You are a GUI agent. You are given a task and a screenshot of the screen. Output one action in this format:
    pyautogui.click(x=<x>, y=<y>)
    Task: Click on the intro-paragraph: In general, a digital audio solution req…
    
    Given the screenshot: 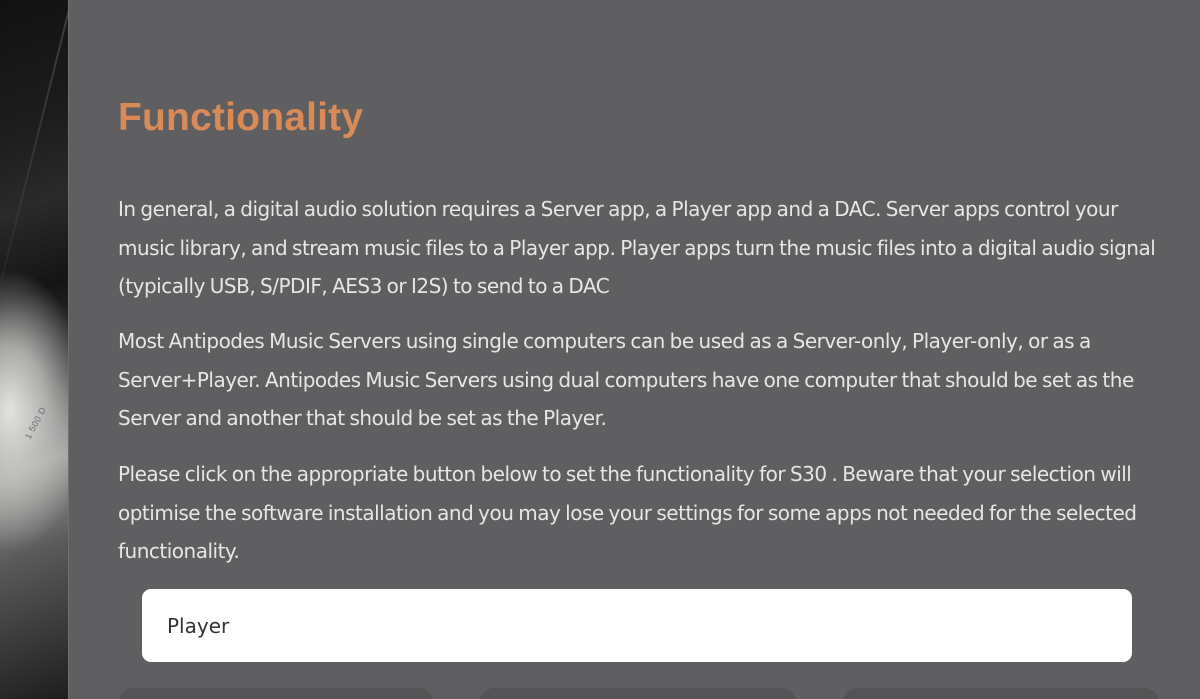 What is the action you would take?
    pyautogui.click(x=637, y=247)
    